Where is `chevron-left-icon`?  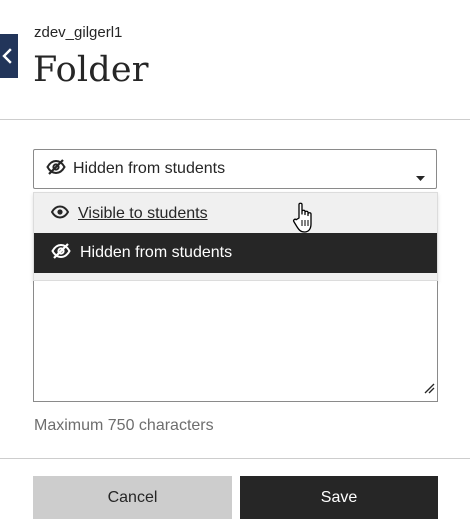 chevron-left-icon is located at coordinates (7, 56).